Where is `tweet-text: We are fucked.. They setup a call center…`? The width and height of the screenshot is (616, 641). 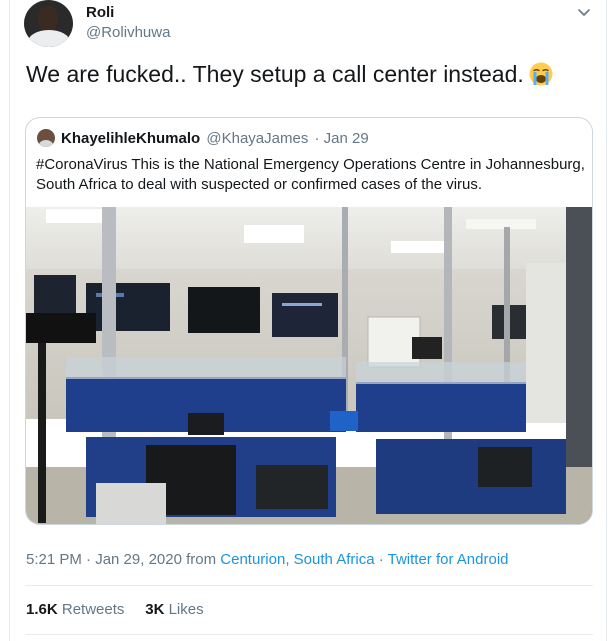
tweet-text: We are fucked.. They setup a call center… is located at coordinates (275, 74).